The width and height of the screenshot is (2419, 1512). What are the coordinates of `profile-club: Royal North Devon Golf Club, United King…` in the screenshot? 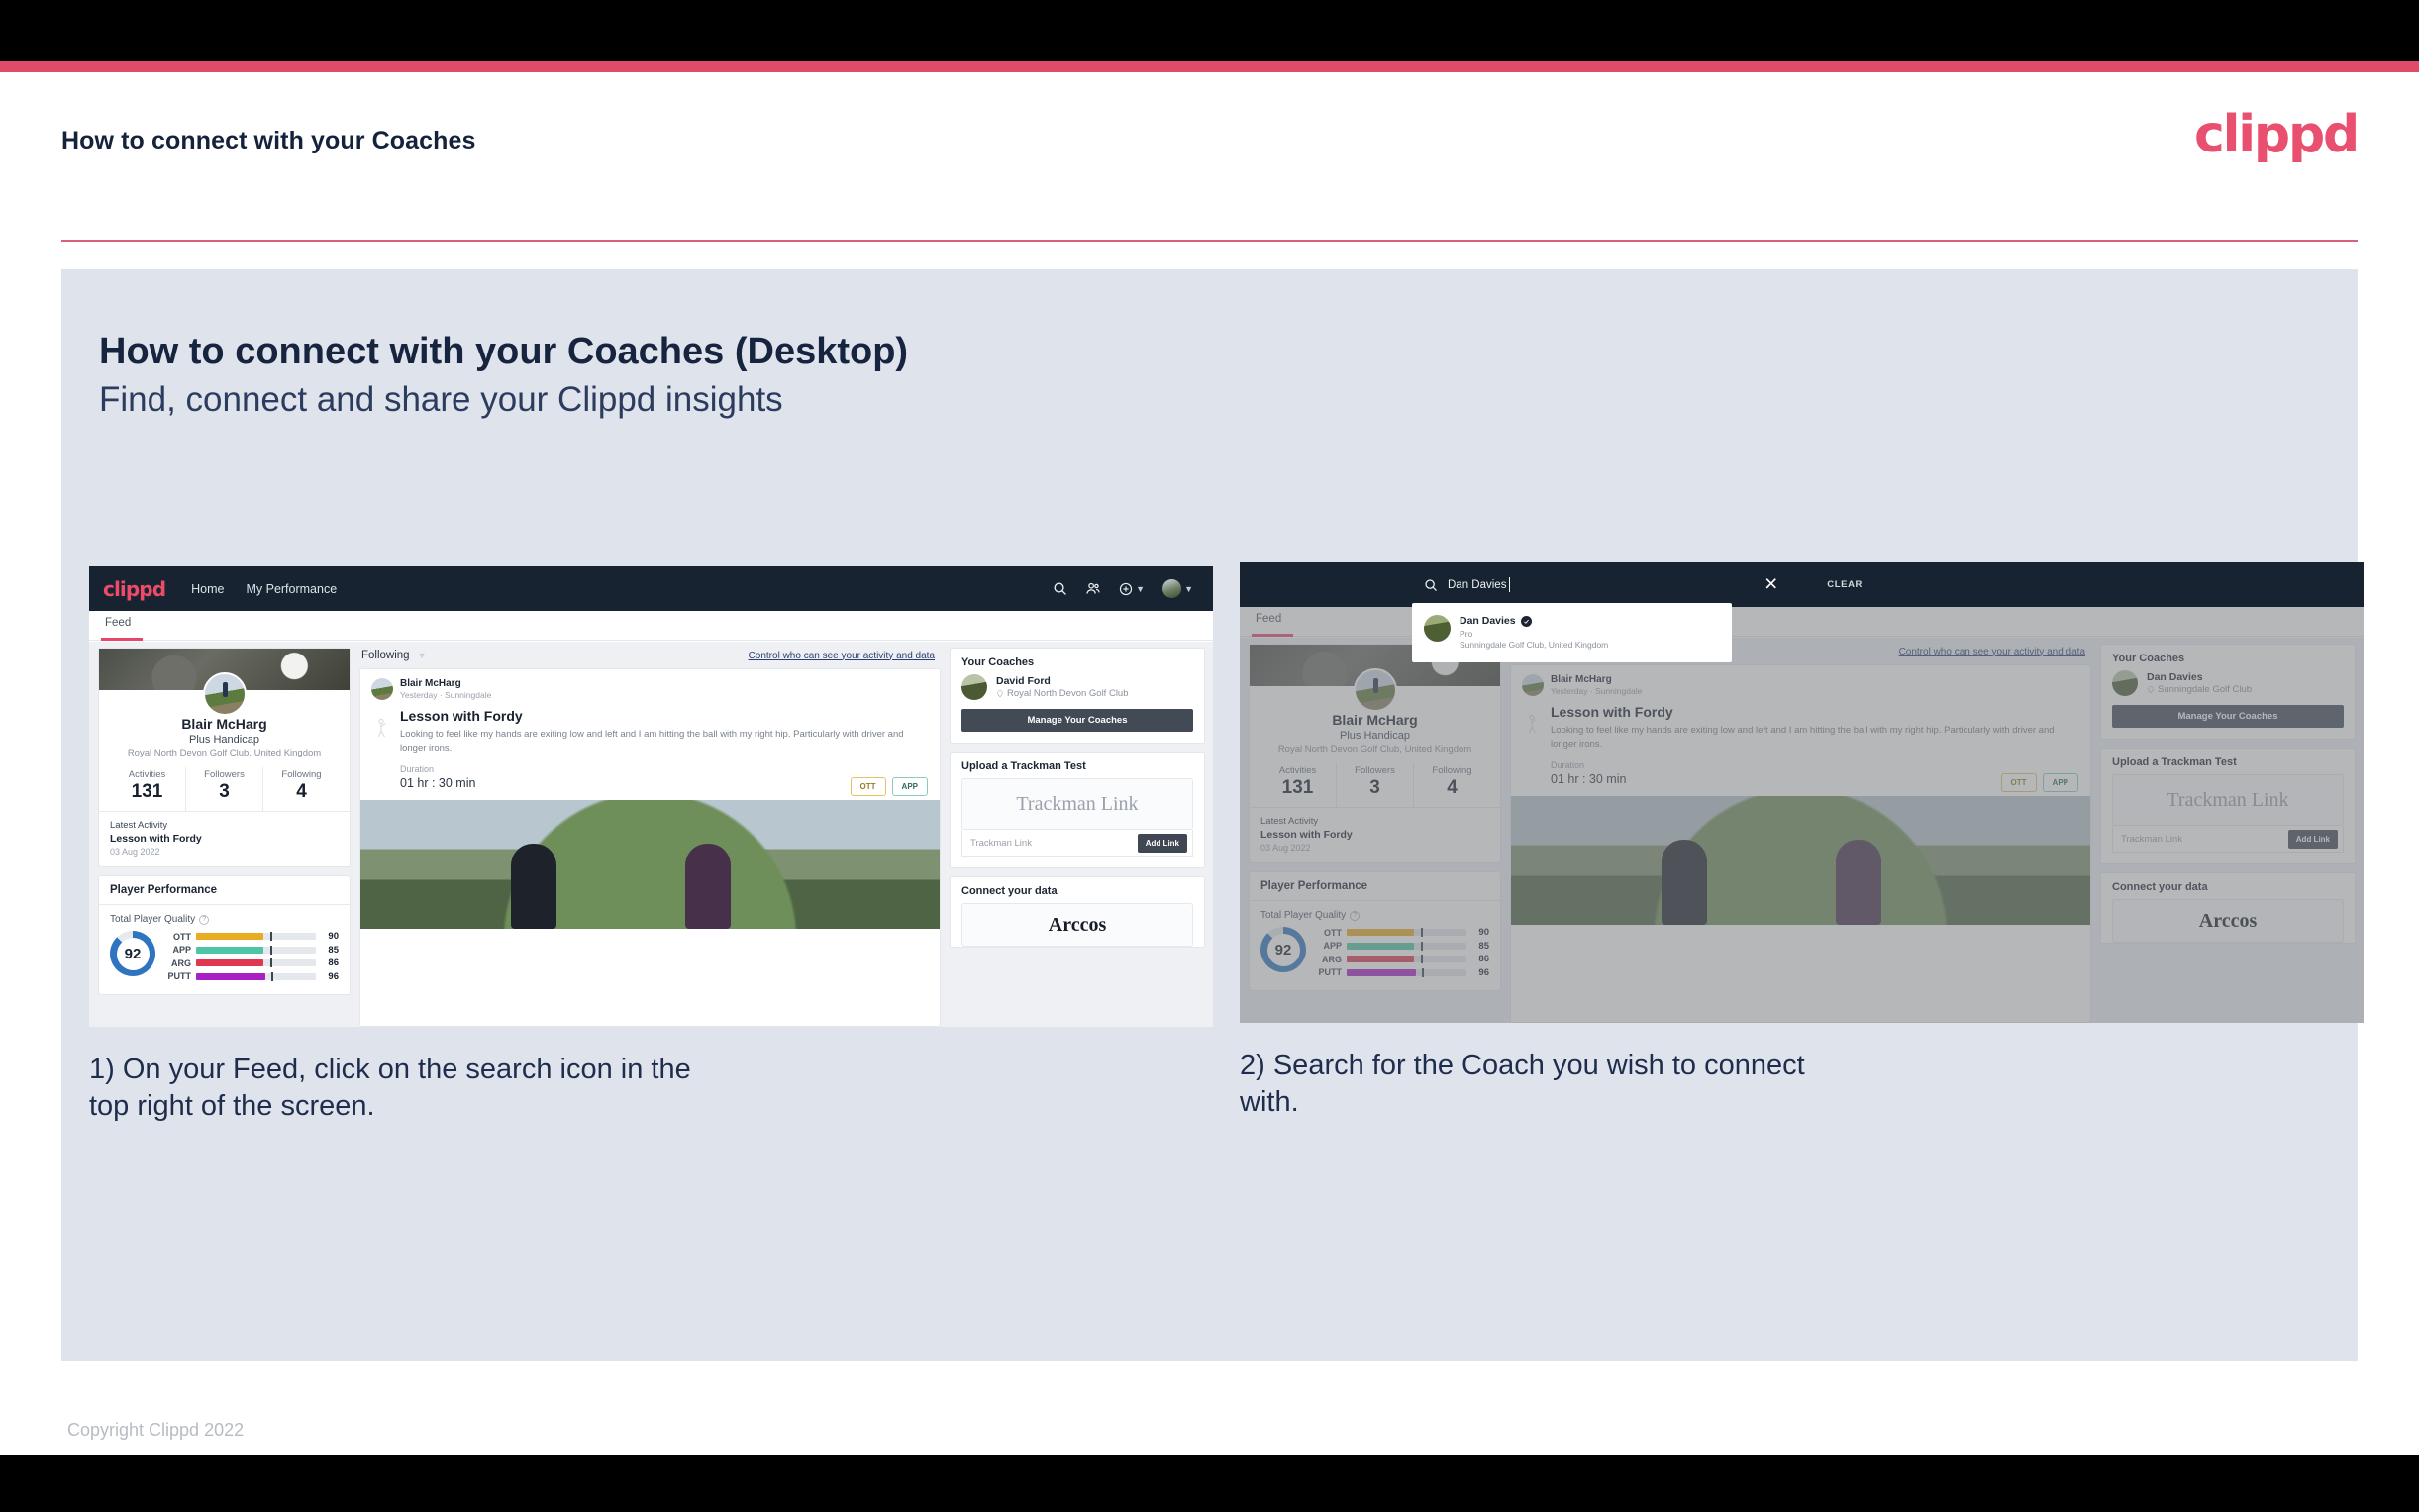 It's located at (224, 753).